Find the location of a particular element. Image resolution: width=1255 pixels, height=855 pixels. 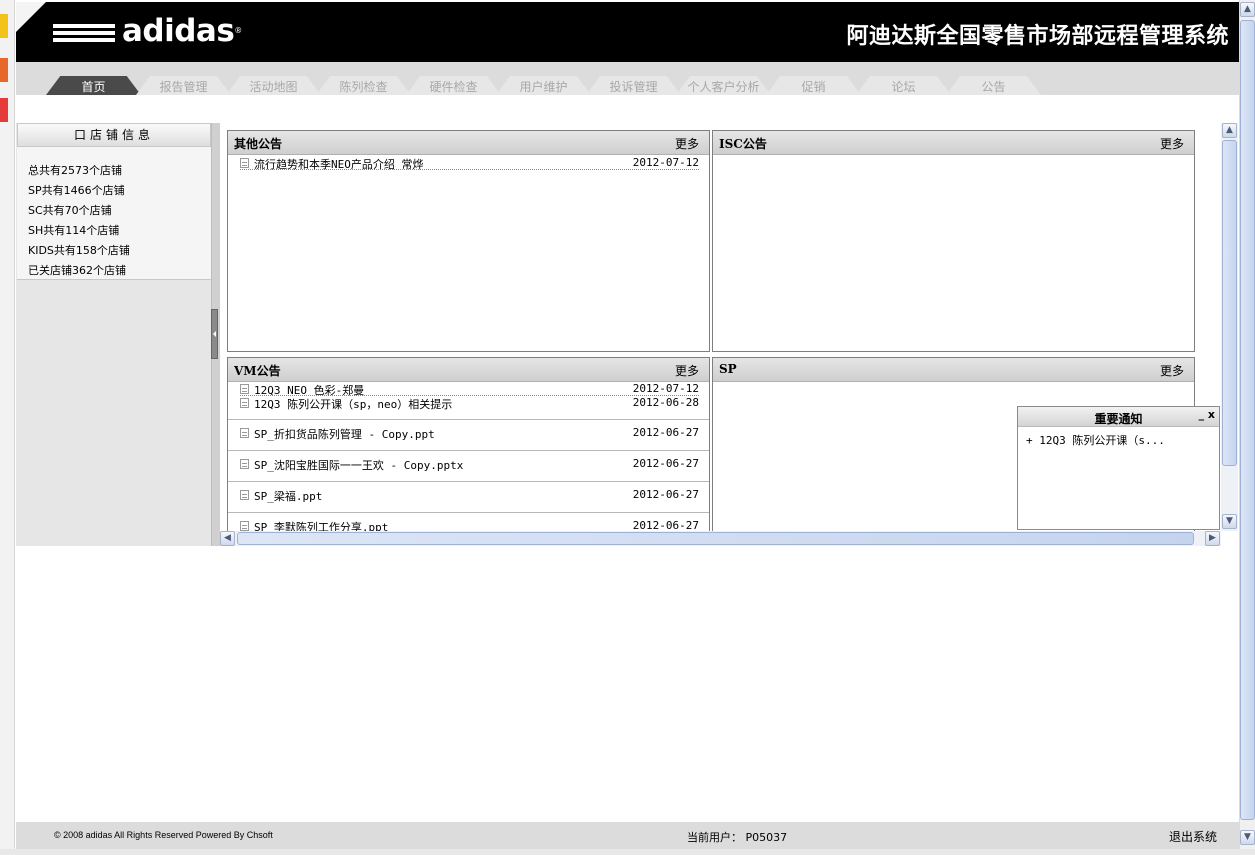

nav-tab: 投诉管理 is located at coordinates (633, 85).